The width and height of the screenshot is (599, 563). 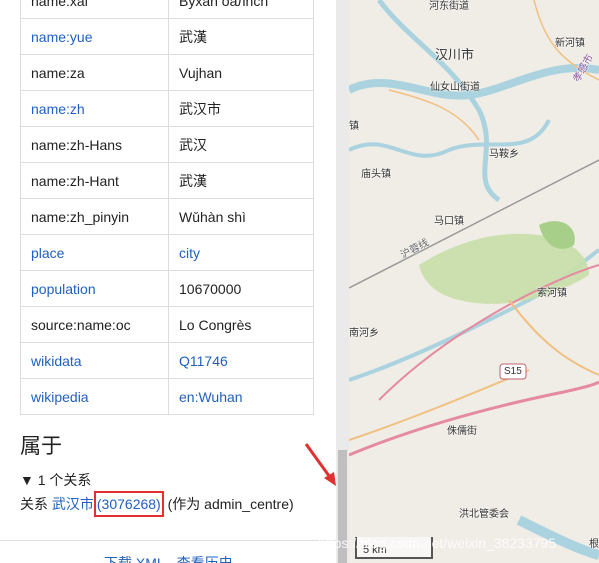 I want to click on relation-item: 关系 武汉市 (3076268) (作为 admin_centre), so click(x=157, y=504).